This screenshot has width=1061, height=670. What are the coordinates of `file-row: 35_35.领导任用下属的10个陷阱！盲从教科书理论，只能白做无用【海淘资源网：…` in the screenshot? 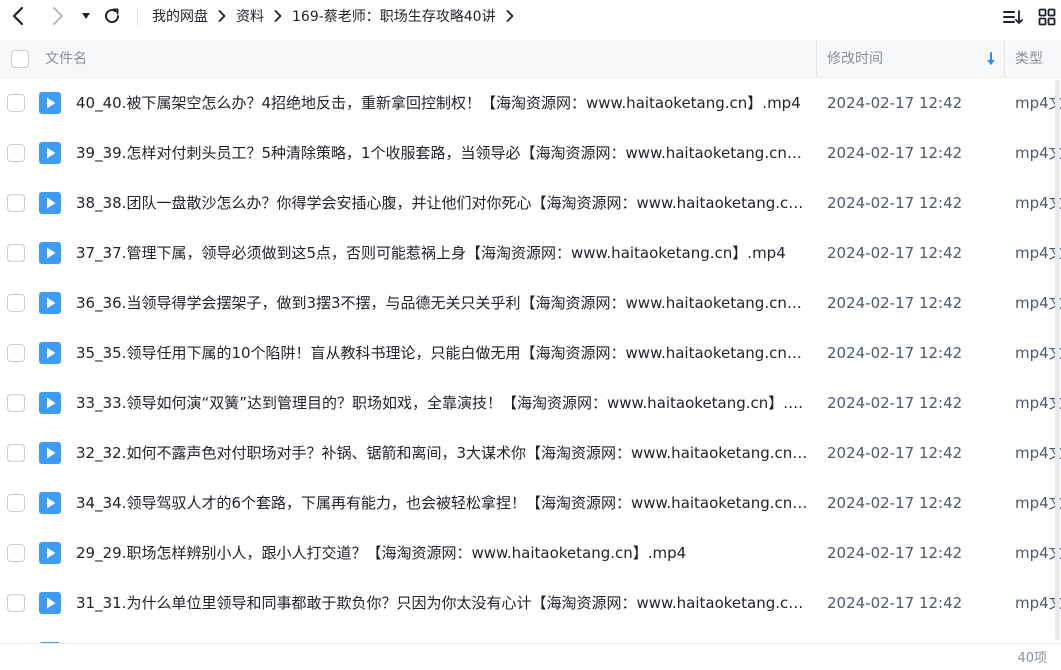 It's located at (530, 353).